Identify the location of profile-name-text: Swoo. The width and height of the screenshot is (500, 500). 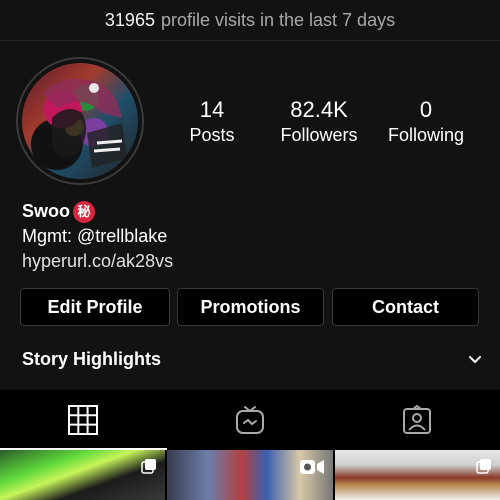
(46, 211).